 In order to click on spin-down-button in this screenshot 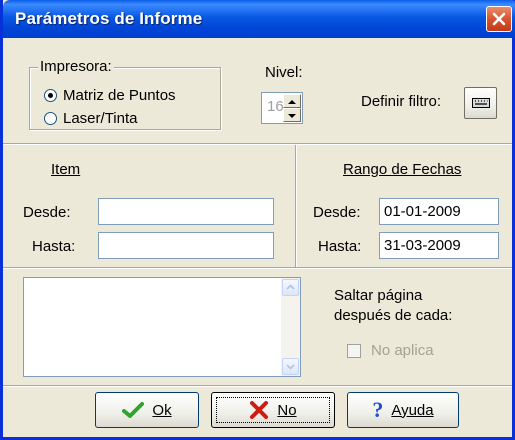, I will do `click(292, 115)`.